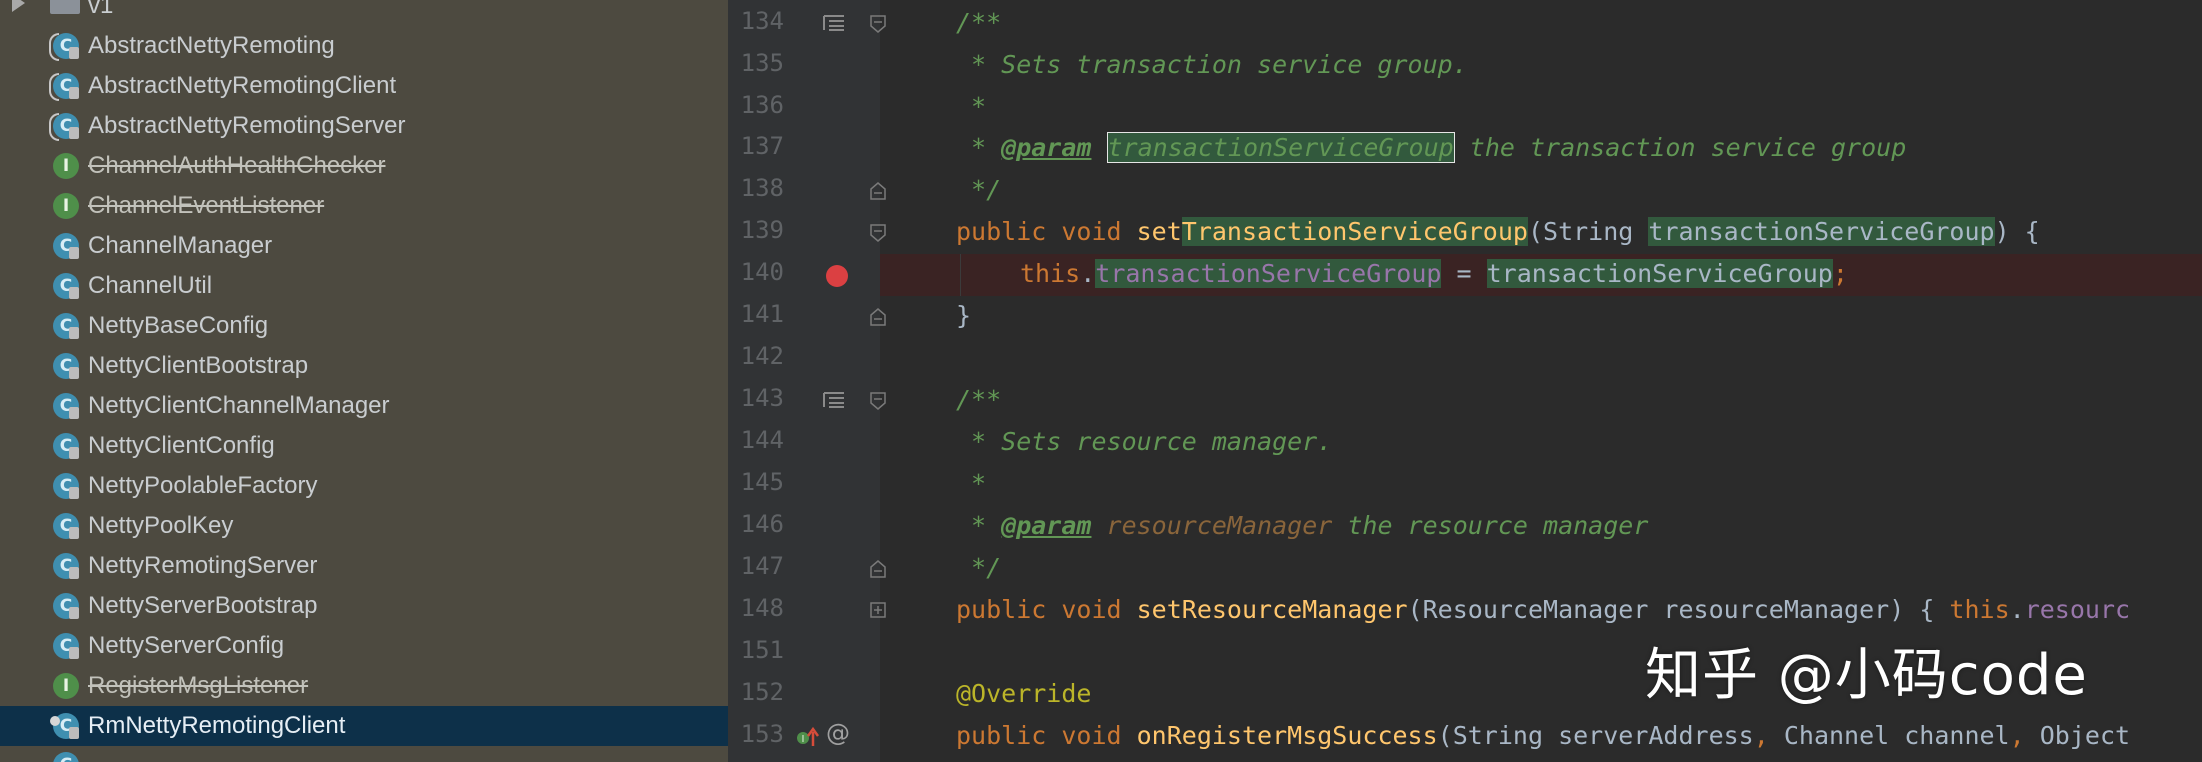  I want to click on doc-text: the resource manager, so click(1490, 525).